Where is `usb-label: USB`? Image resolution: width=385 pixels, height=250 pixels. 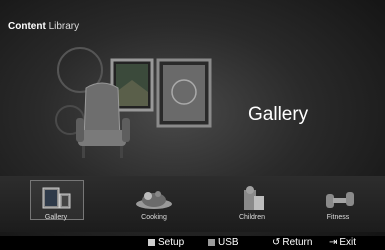
usb-label: USB is located at coordinates (228, 242).